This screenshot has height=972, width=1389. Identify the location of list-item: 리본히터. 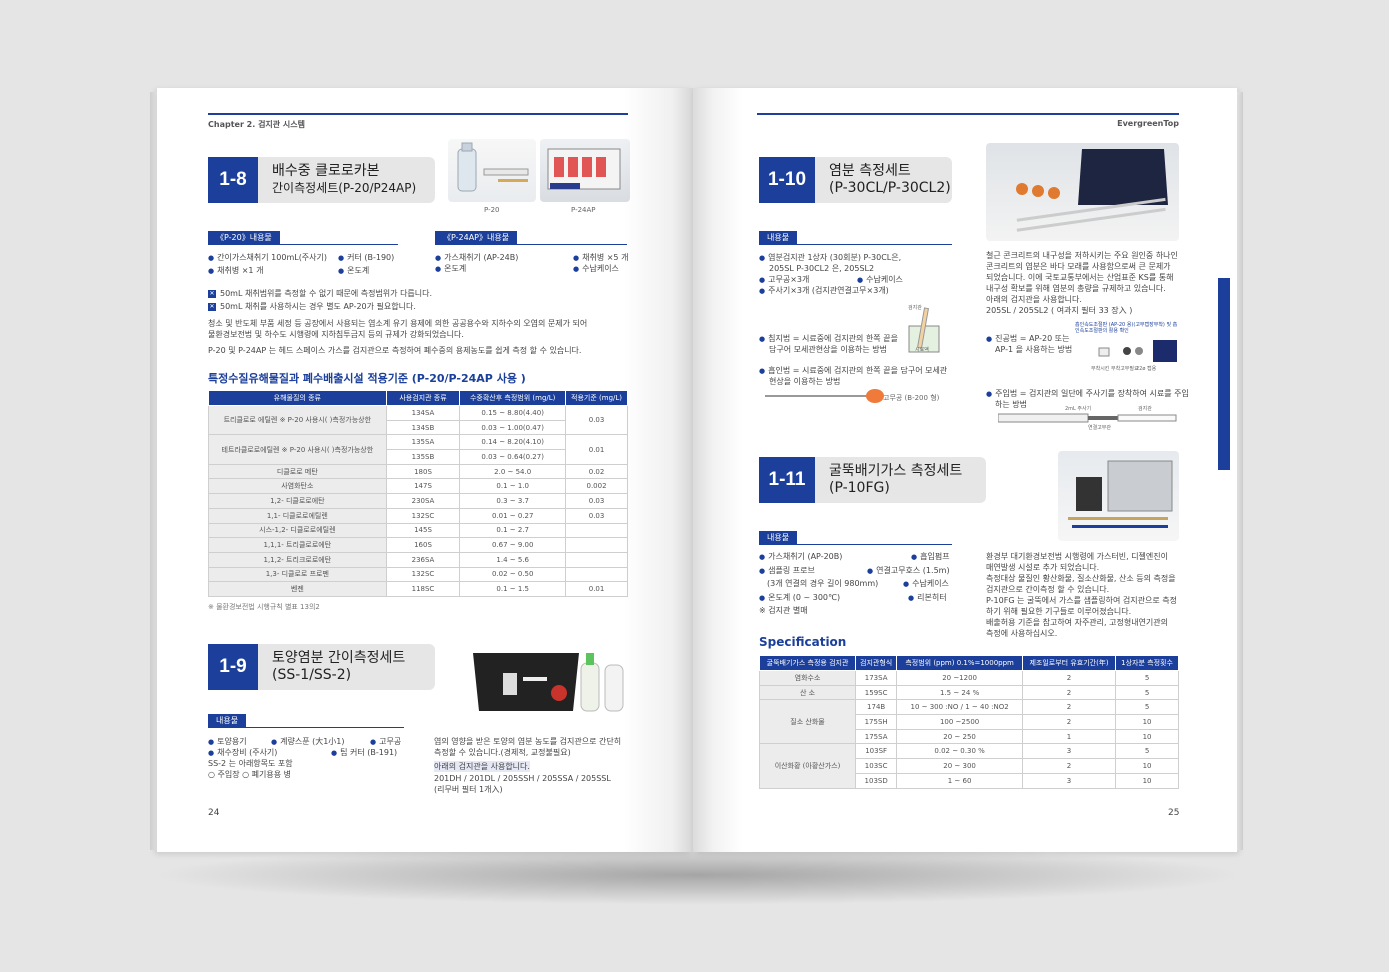
(927, 598).